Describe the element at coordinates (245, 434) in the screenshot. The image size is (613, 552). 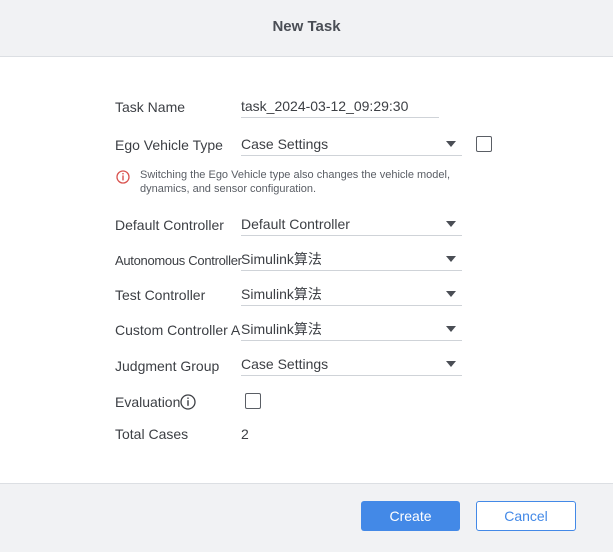
I see `total-cases-value: 2` at that location.